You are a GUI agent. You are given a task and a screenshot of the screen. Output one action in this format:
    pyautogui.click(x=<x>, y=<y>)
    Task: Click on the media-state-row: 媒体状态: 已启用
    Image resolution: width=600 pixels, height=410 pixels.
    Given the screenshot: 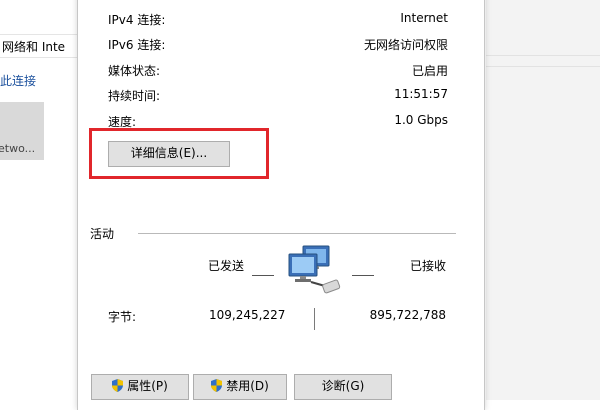 What is the action you would take?
    pyautogui.click(x=278, y=71)
    